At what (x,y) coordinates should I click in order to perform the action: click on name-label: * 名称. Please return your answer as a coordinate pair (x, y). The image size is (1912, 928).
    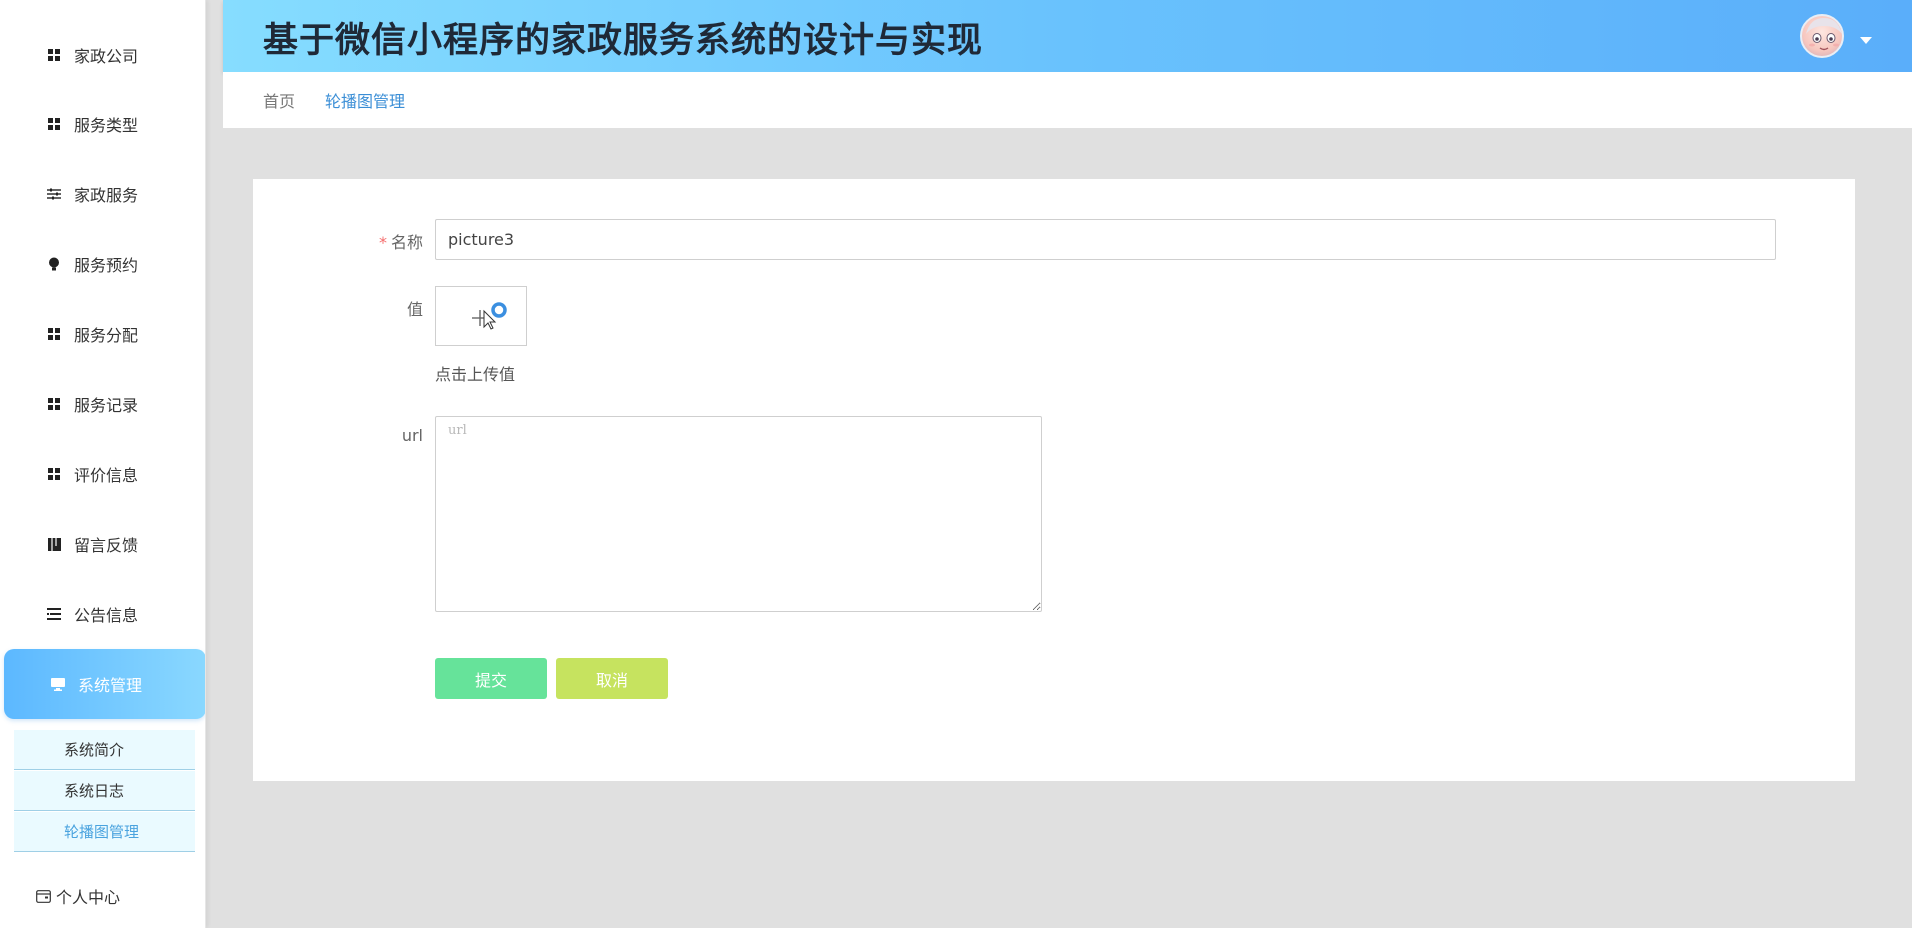
    Looking at the image, I should click on (383, 241).